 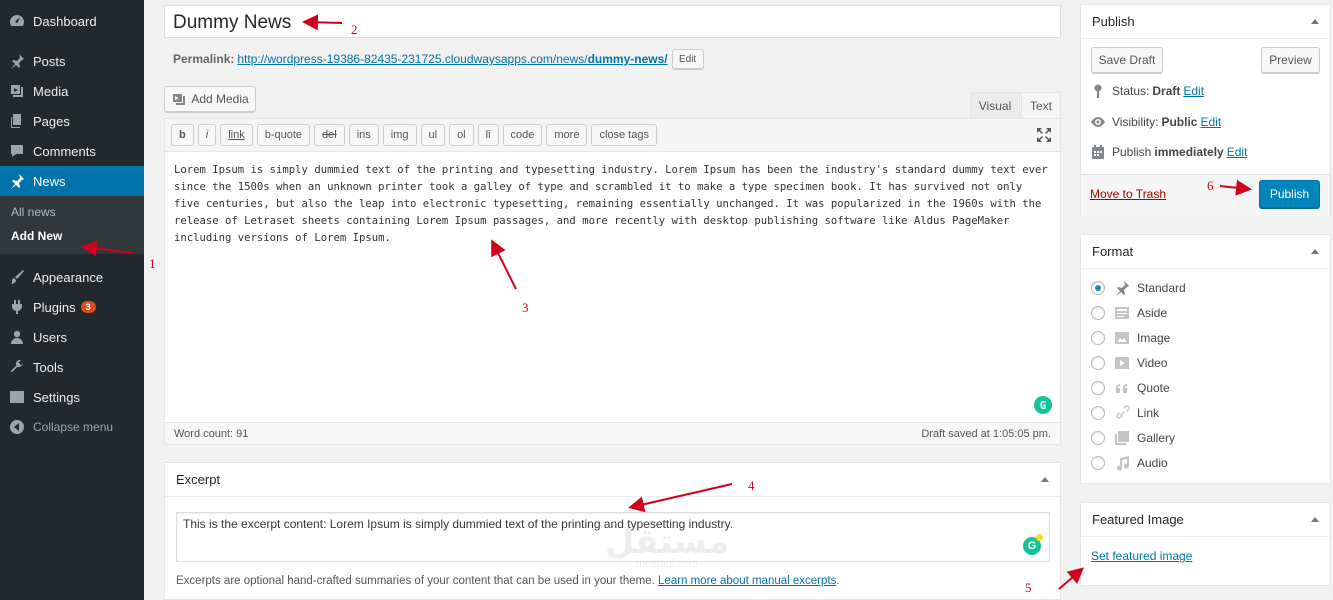 I want to click on qt-close-tags-button: close tags, so click(x=624, y=135).